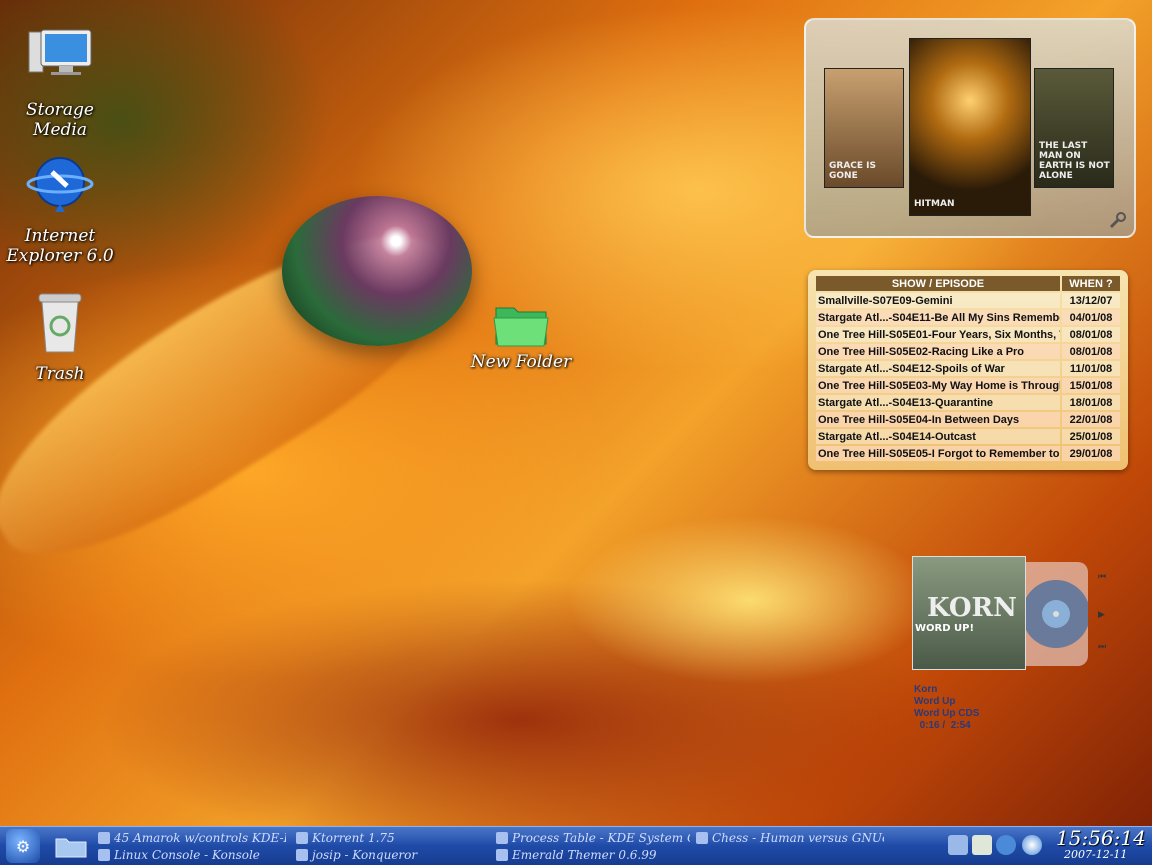  I want to click on album-art: KORN WORD UP!, so click(969, 613).